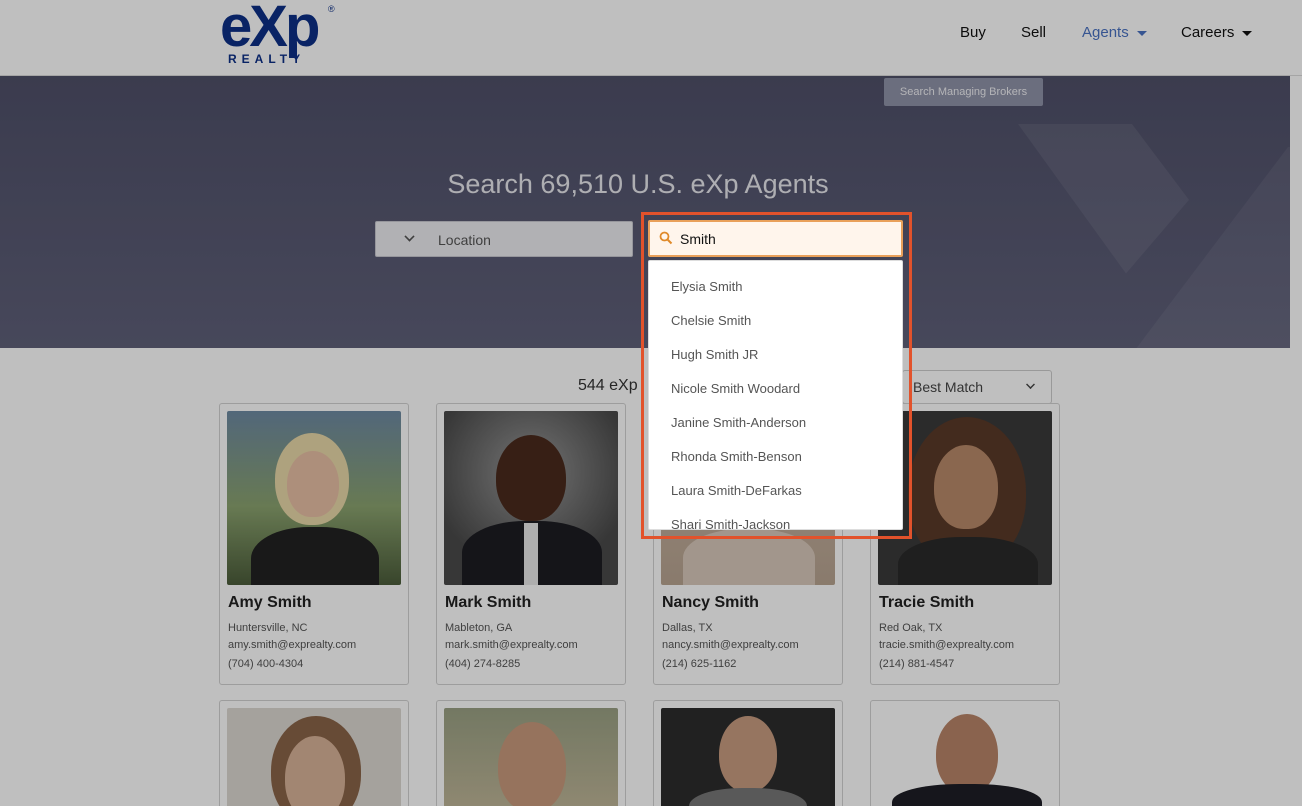  I want to click on suggestion-item: Hugh Smith JR, so click(714, 354).